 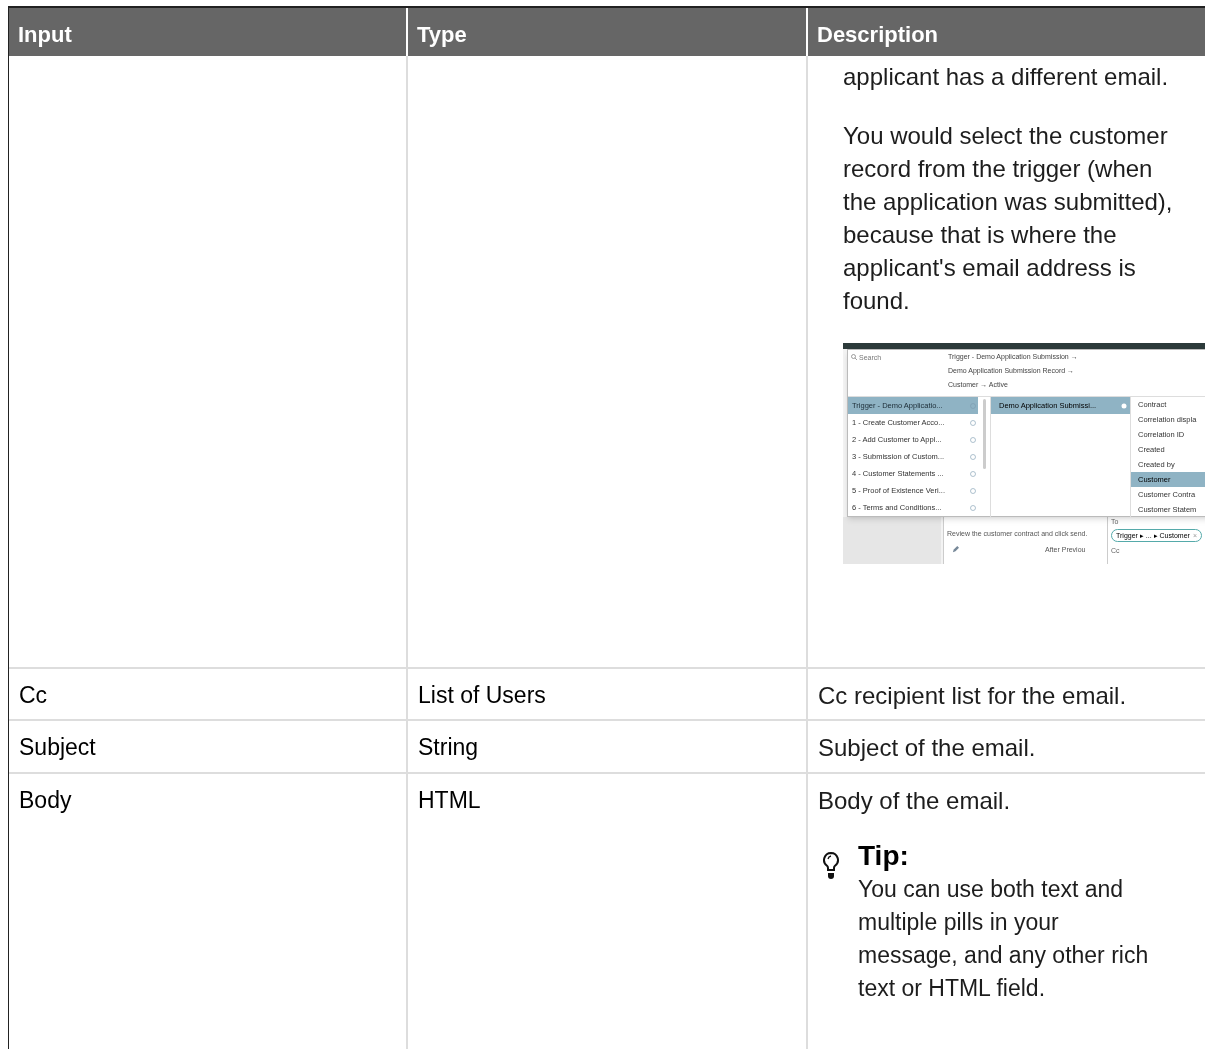 What do you see at coordinates (1008, 218) in the screenshot?
I see `description-text: You would select the customer record from the trigger (when the application was submitted), because that is where the applicant's email address is found.` at bounding box center [1008, 218].